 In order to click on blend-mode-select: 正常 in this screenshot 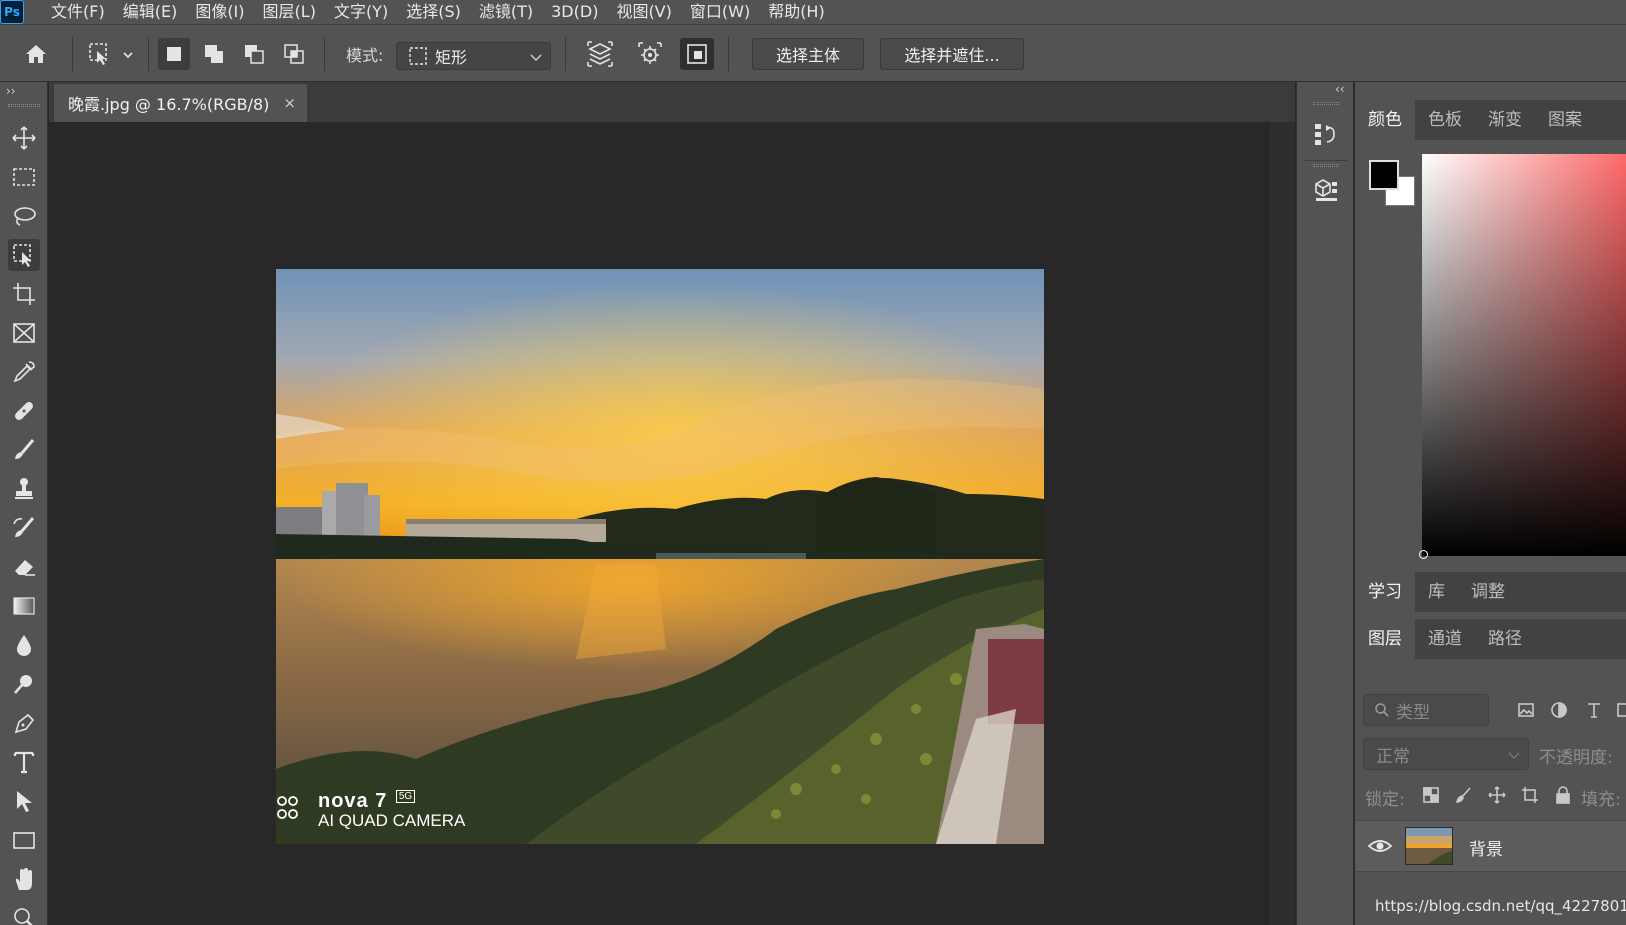, I will do `click(1446, 754)`.